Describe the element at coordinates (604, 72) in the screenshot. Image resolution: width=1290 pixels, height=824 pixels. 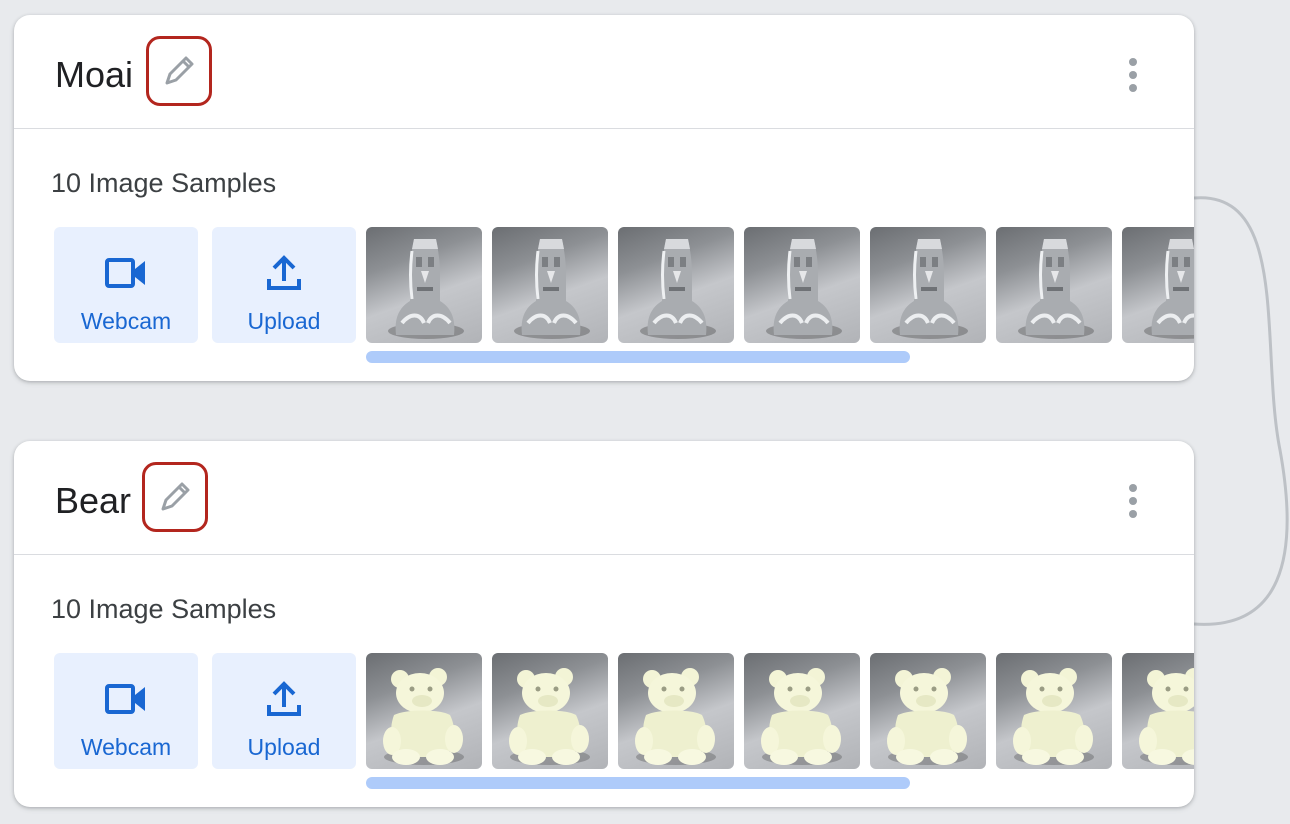
I see `card-header: Moai` at that location.